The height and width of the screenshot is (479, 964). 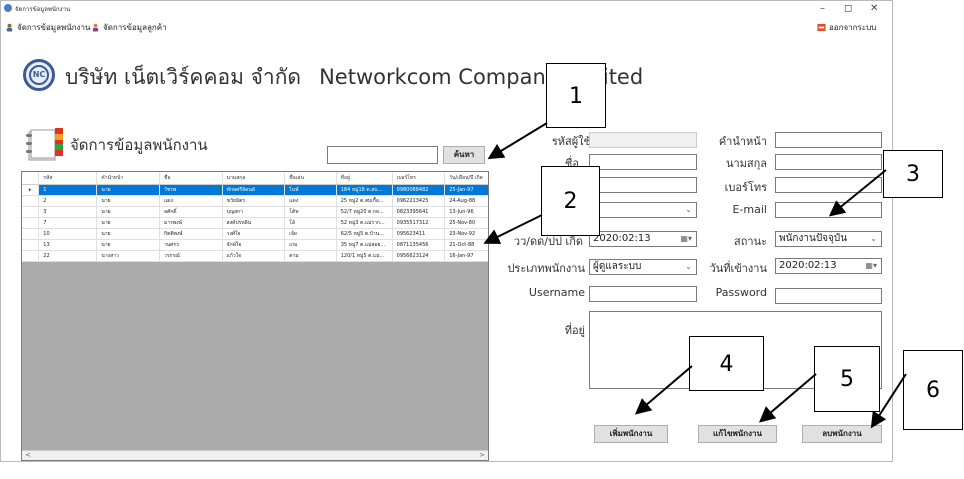 I want to click on table-cell: แดง, so click(x=310, y=201).